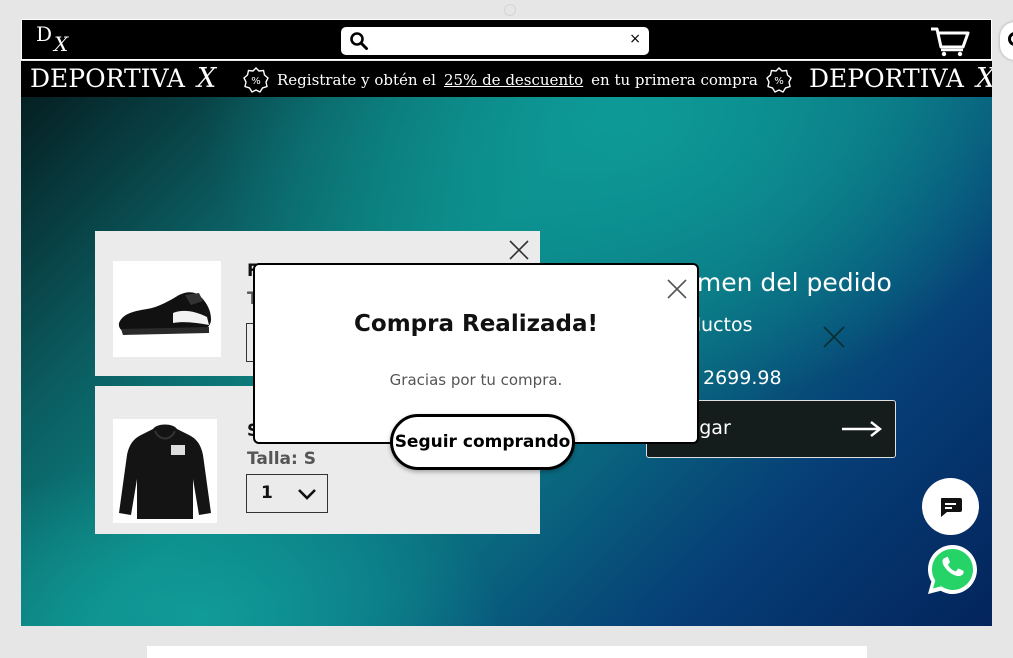 The height and width of the screenshot is (658, 1013). Describe the element at coordinates (952, 569) in the screenshot. I see `whatsapp-icon` at that location.